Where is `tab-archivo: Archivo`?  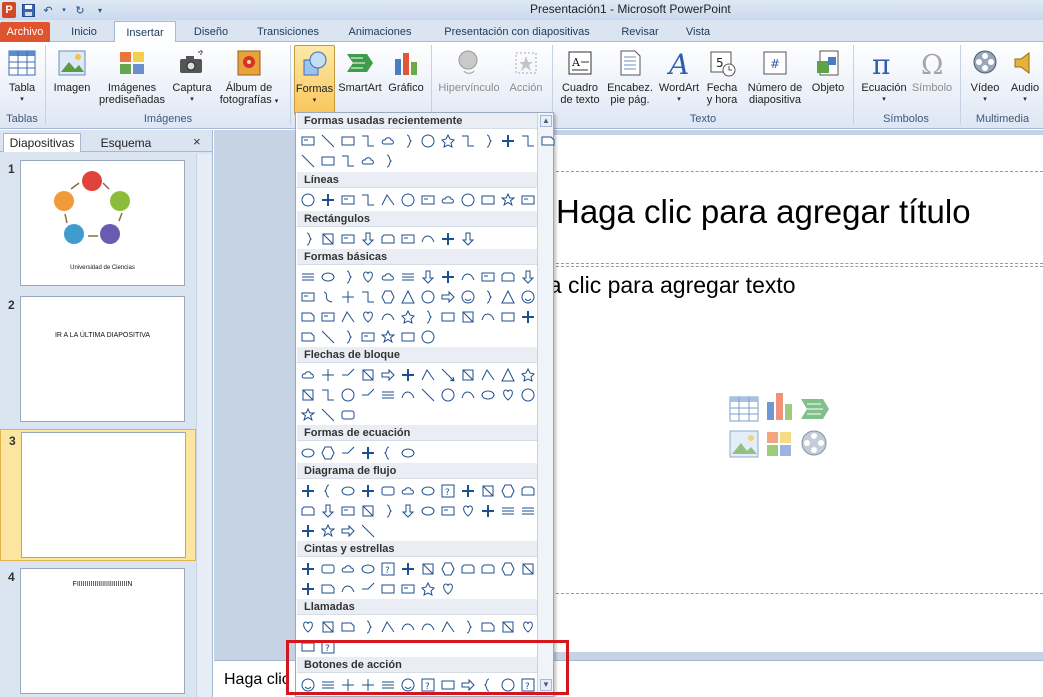 tab-archivo: Archivo is located at coordinates (25, 32).